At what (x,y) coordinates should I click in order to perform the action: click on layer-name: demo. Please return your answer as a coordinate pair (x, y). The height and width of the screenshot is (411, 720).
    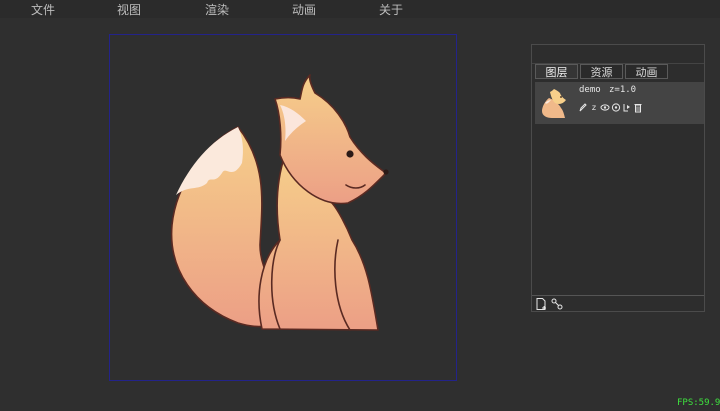
    Looking at the image, I should click on (590, 90).